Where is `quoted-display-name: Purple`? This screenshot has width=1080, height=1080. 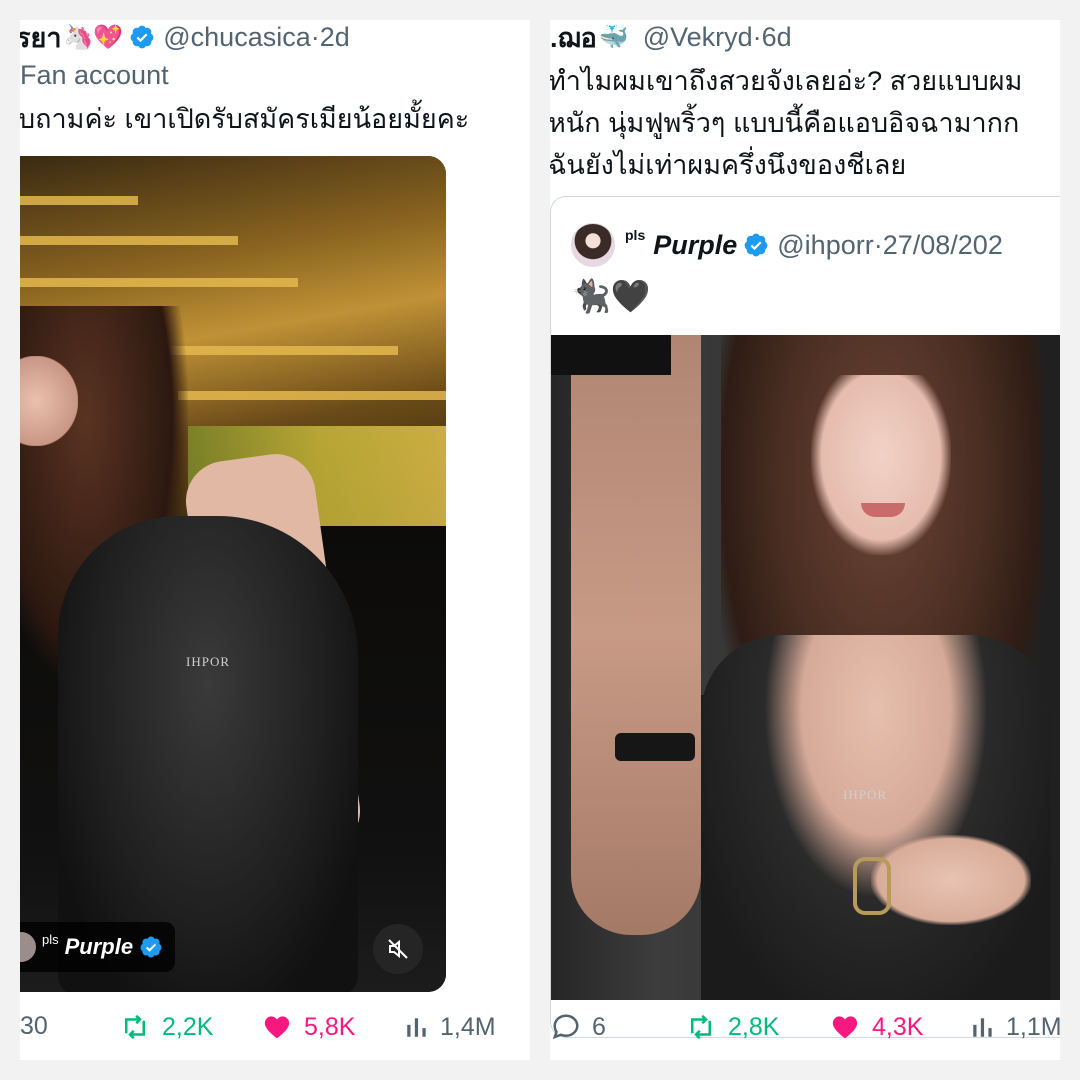
quoted-display-name: Purple is located at coordinates (695, 245).